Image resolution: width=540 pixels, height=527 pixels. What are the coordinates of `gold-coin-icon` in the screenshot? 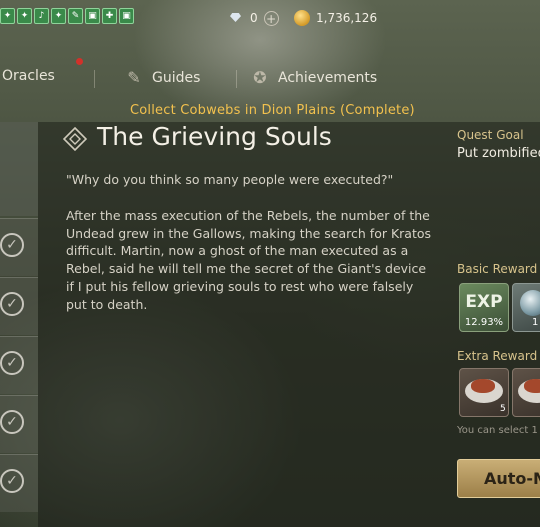 It's located at (302, 18).